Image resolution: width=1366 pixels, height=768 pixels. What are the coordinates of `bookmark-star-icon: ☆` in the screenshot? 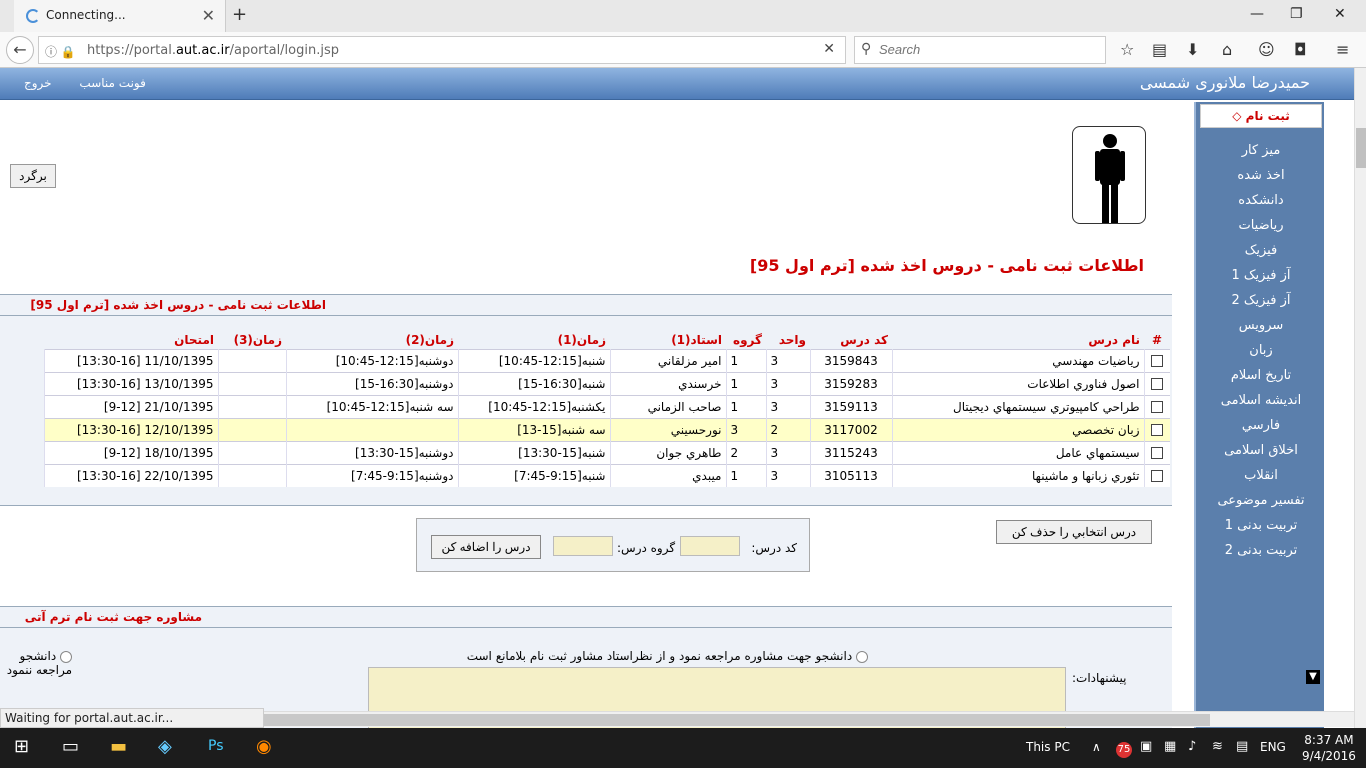 It's located at (1127, 49).